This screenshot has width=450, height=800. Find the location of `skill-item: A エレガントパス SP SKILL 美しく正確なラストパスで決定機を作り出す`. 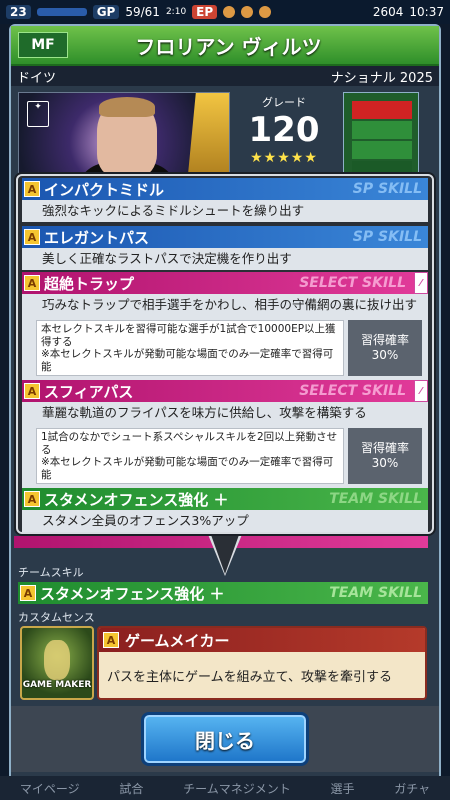

skill-item: A エレガントパス SP SKILL 美しく正確なラストパスで決定機を作り出す is located at coordinates (225, 248).